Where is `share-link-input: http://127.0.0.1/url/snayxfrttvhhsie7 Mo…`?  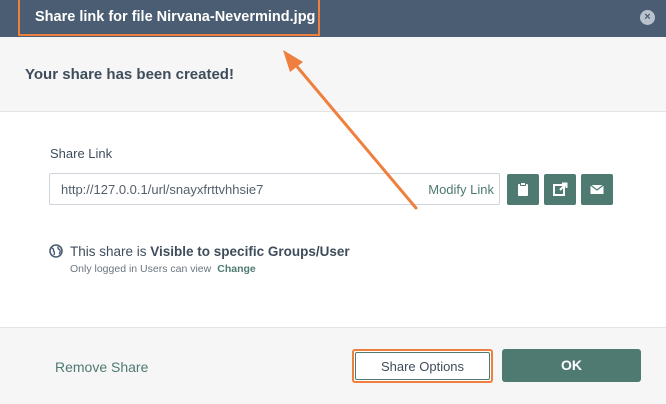 share-link-input: http://127.0.0.1/url/snayxfrttvhhsie7 Mo… is located at coordinates (274, 189).